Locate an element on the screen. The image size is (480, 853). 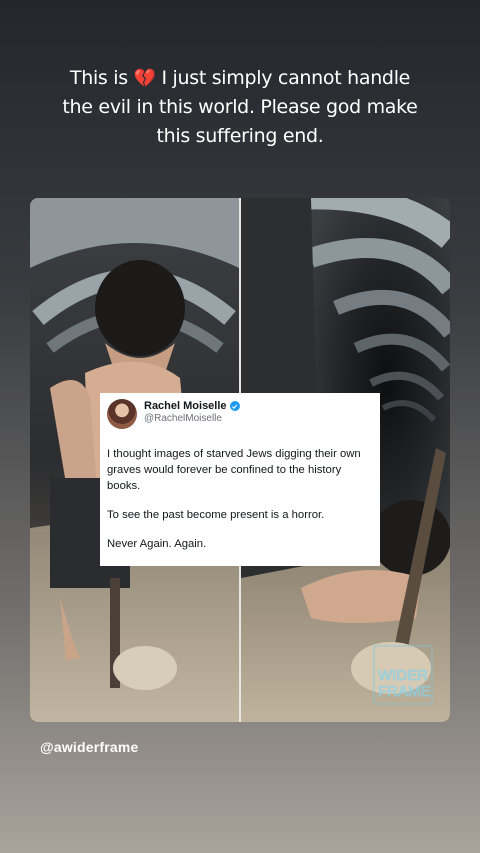
author-handle: @RachelMoiselle is located at coordinates (183, 418).